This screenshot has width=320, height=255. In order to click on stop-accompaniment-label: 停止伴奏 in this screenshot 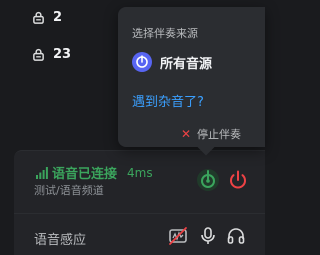, I will do `click(219, 134)`.